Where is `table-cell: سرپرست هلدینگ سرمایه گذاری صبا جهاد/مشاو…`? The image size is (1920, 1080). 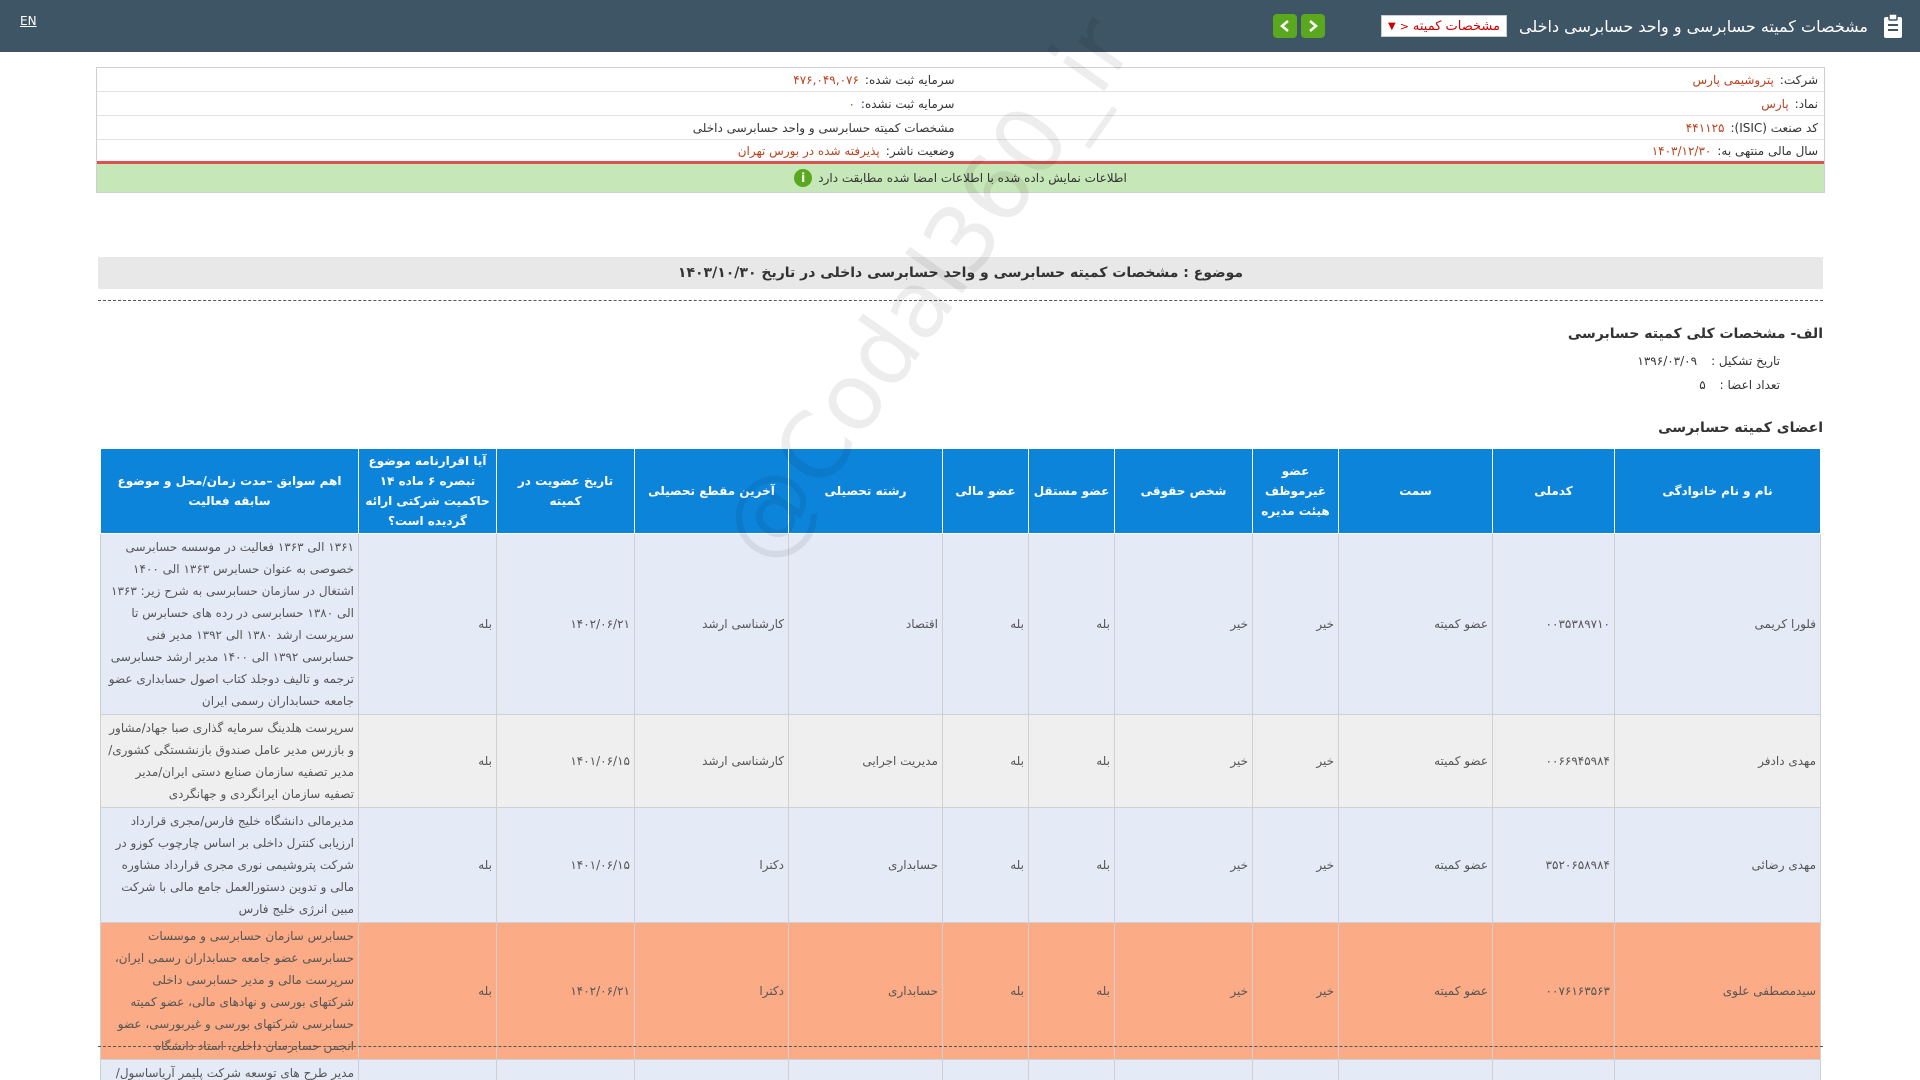 table-cell: سرپرست هلدینگ سرمایه گذاری صبا جهاد/مشاو… is located at coordinates (229, 761).